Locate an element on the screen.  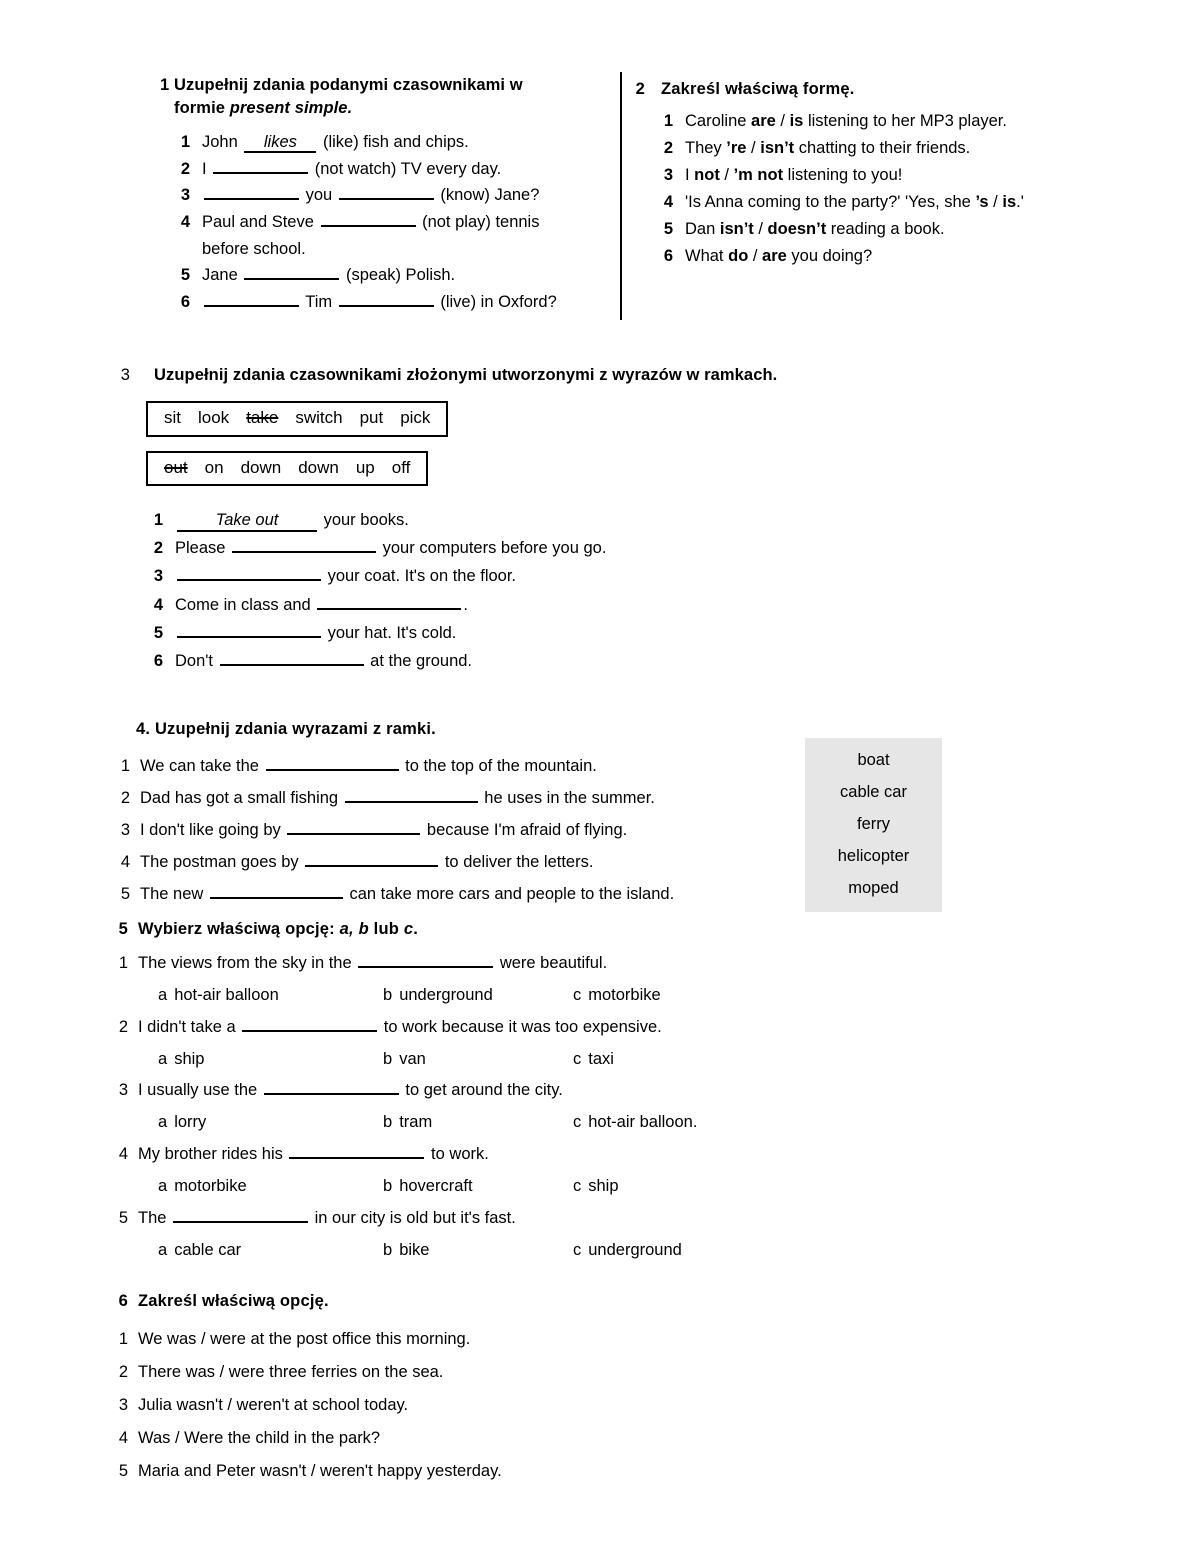
word-chip: sit is located at coordinates (172, 417).